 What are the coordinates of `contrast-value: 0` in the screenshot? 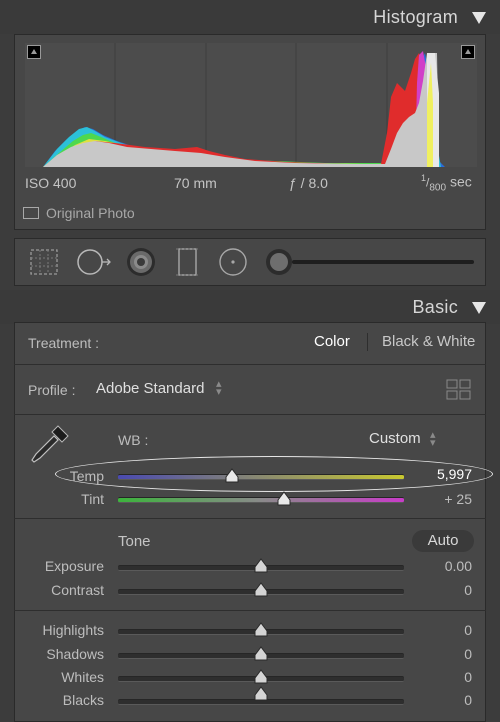 It's located at (441, 590).